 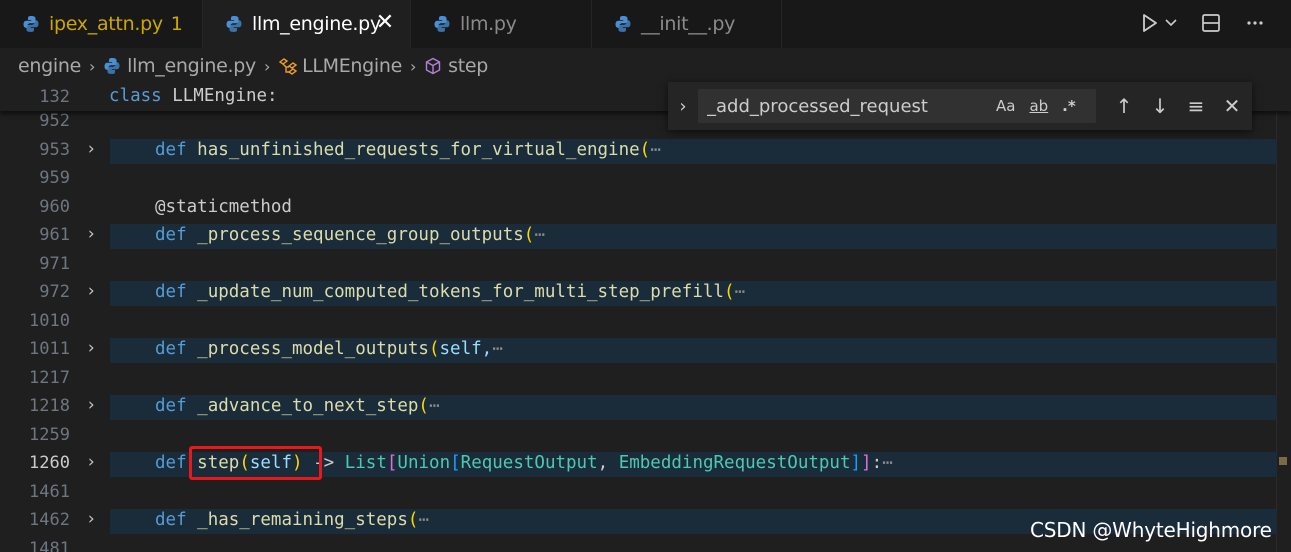 I want to click on function-name: _advance_to_next_step, so click(x=308, y=406).